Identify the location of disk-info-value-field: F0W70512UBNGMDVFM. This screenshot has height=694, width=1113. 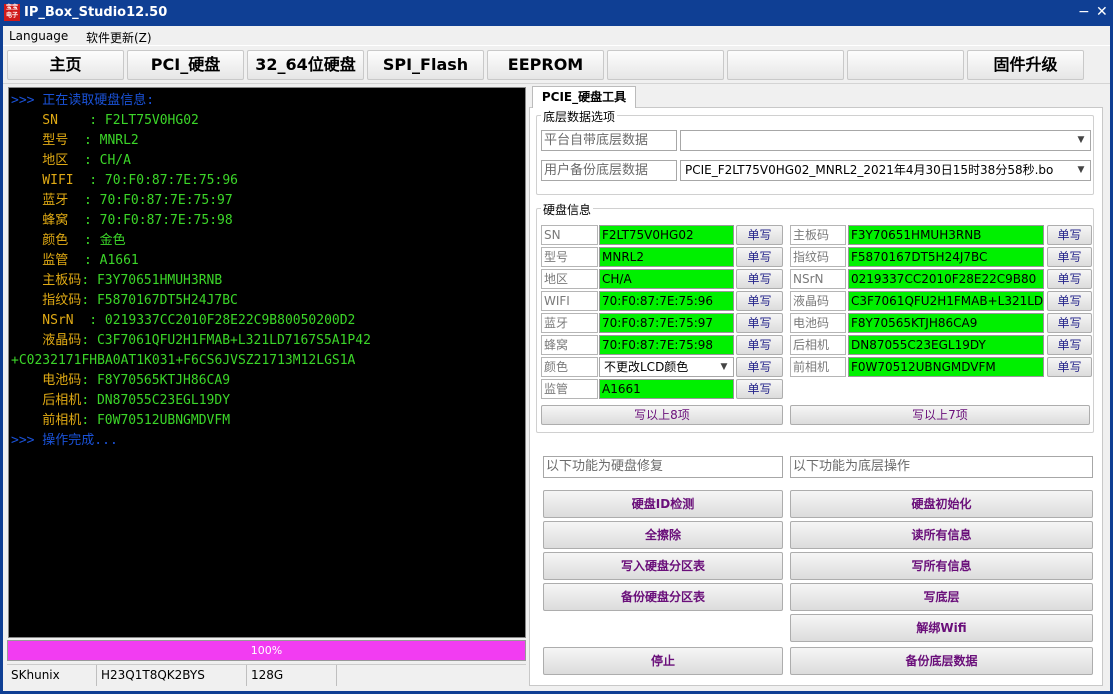
(946, 367).